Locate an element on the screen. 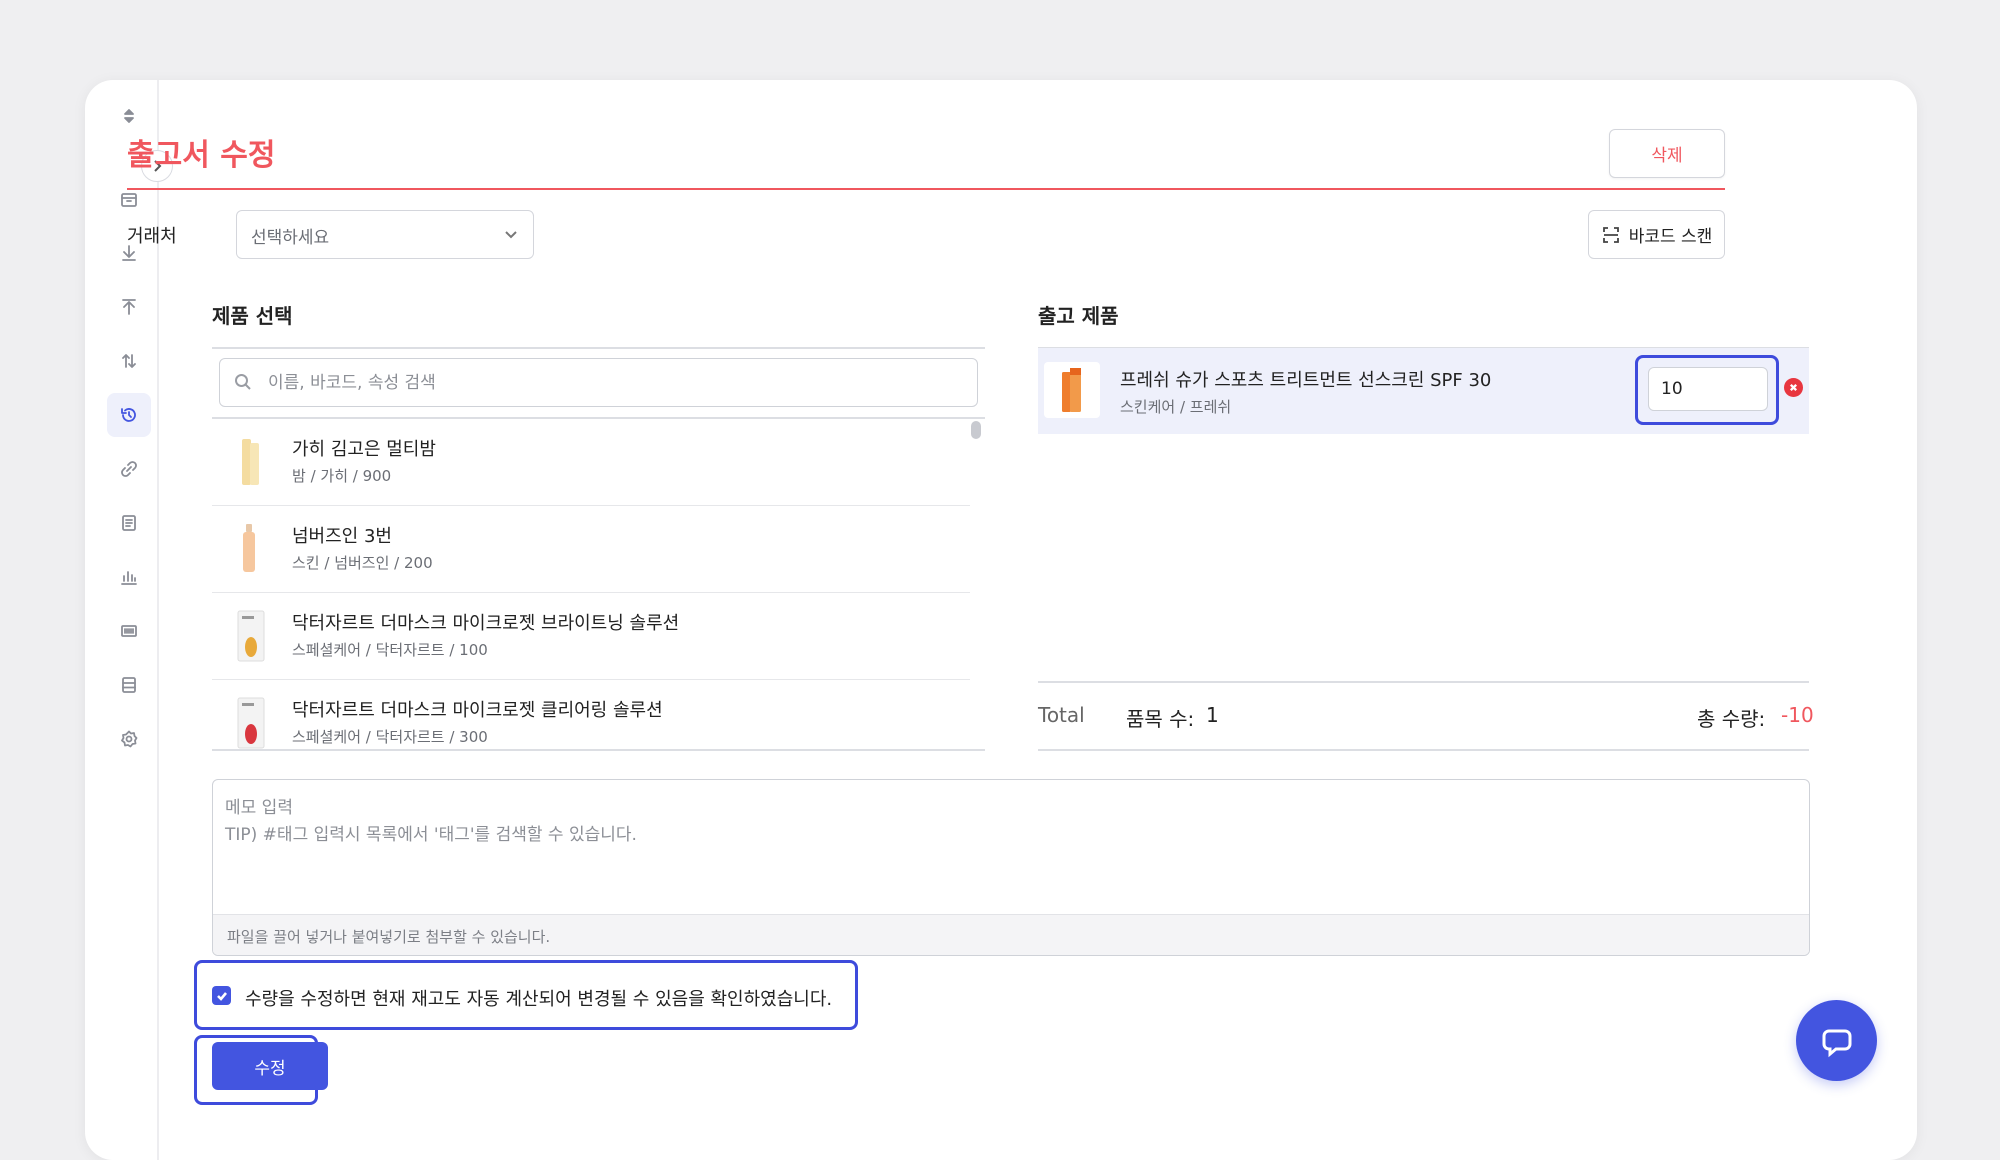 The image size is (2000, 1160). box-icon is located at coordinates (129, 199).